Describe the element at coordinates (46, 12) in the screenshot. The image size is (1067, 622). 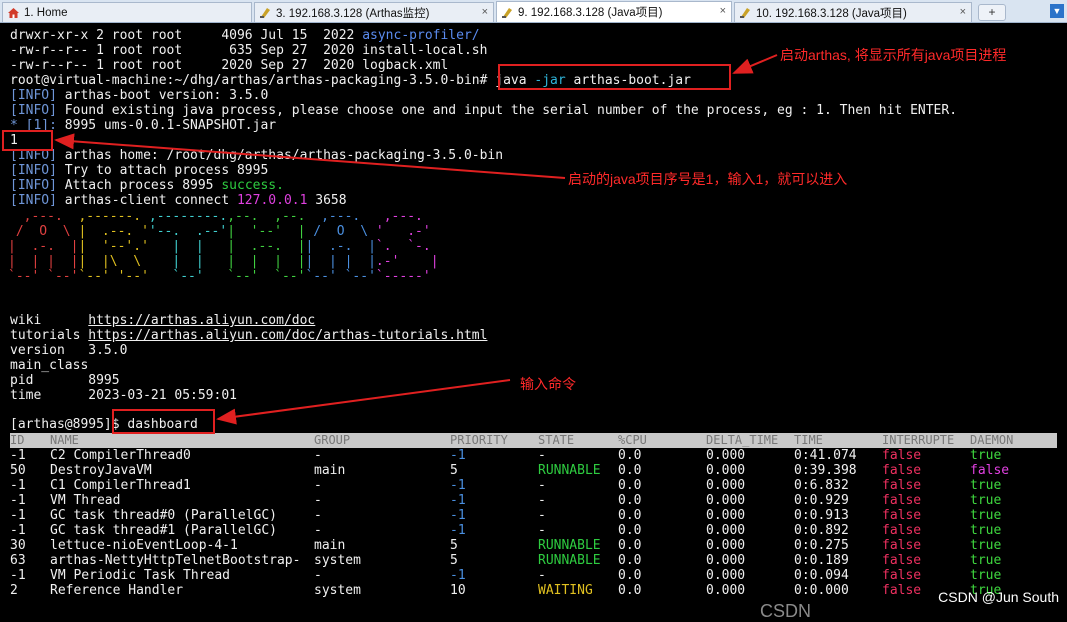
I see `tab-label: 1. Home` at that location.